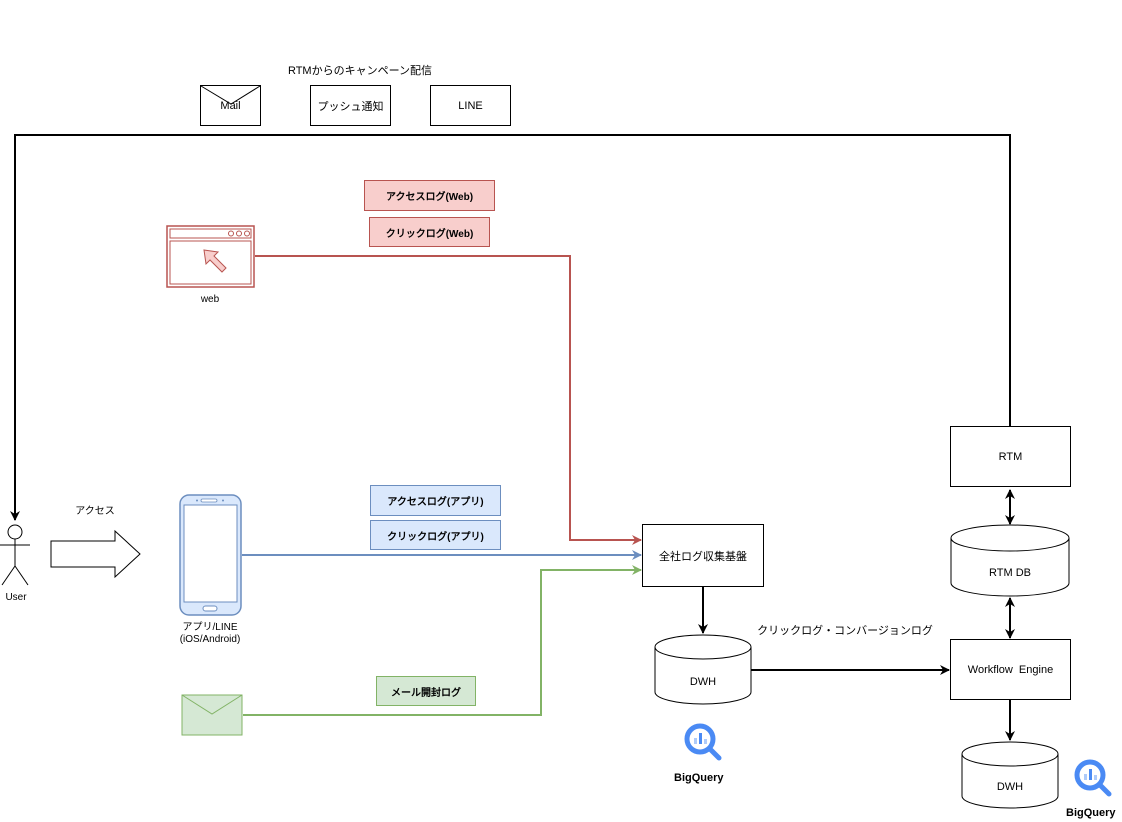  I want to click on rtm-node: RTM, so click(1010, 456).